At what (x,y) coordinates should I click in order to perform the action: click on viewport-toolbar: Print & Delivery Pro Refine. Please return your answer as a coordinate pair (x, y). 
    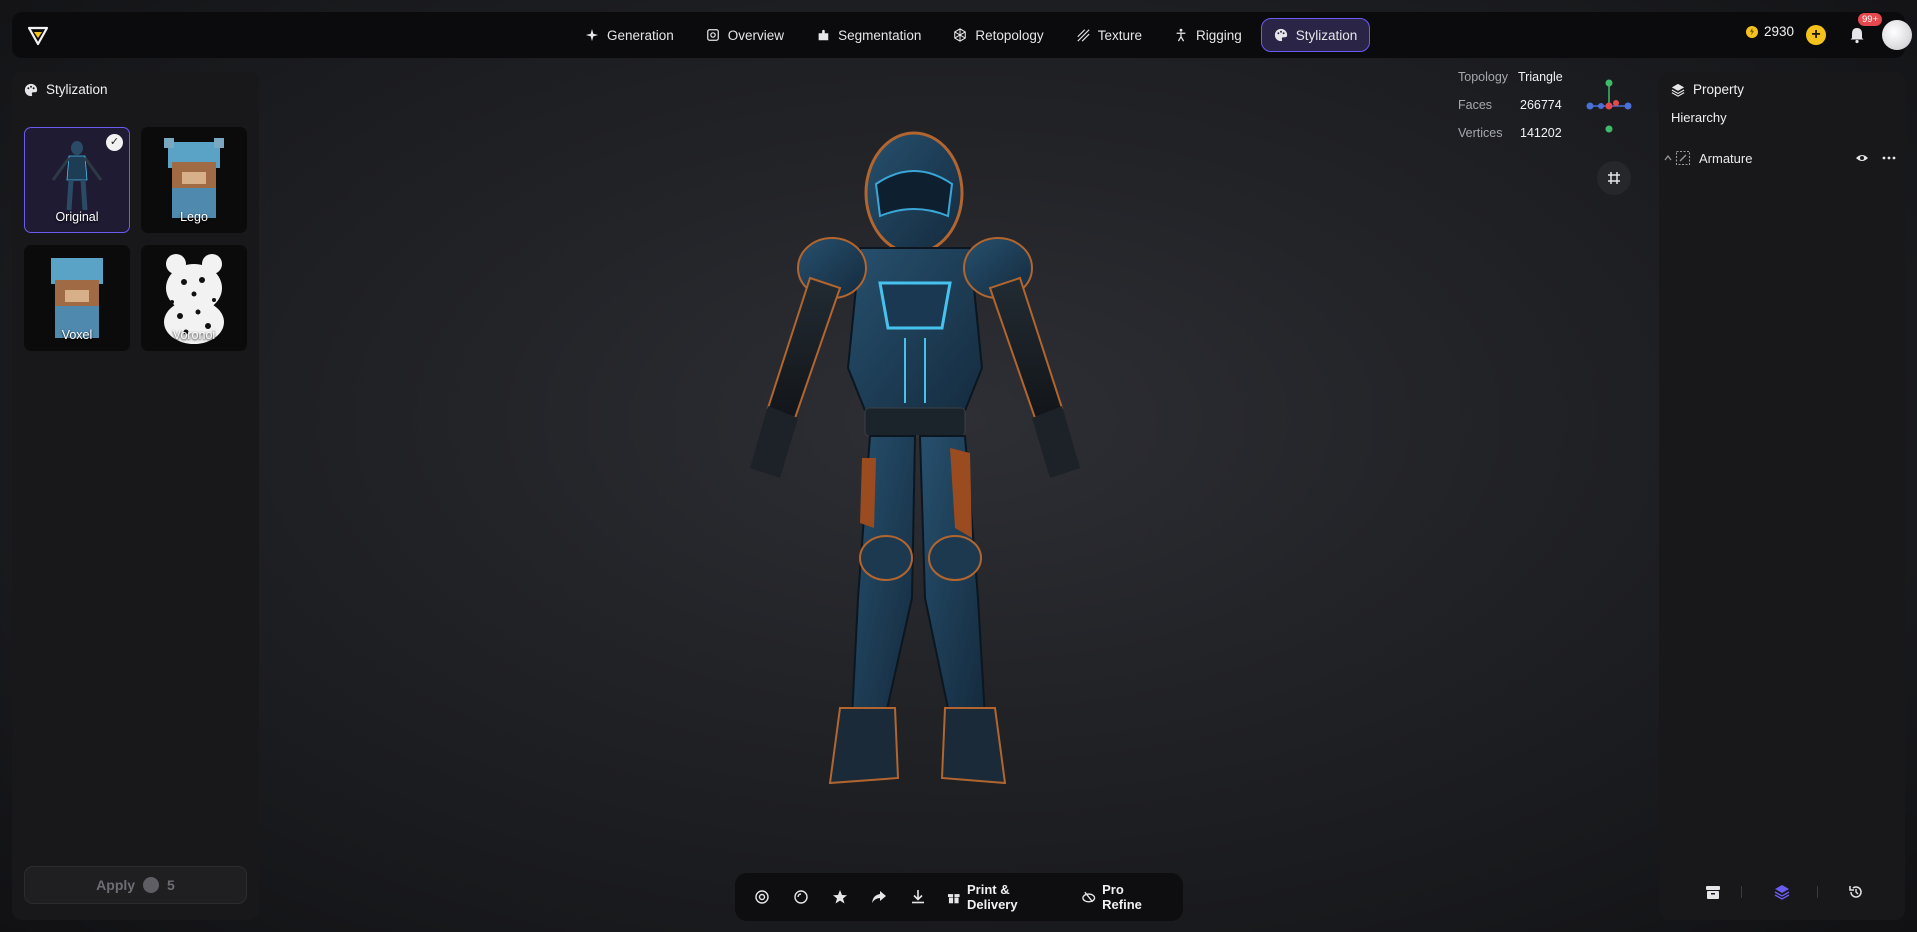
    Looking at the image, I should click on (959, 897).